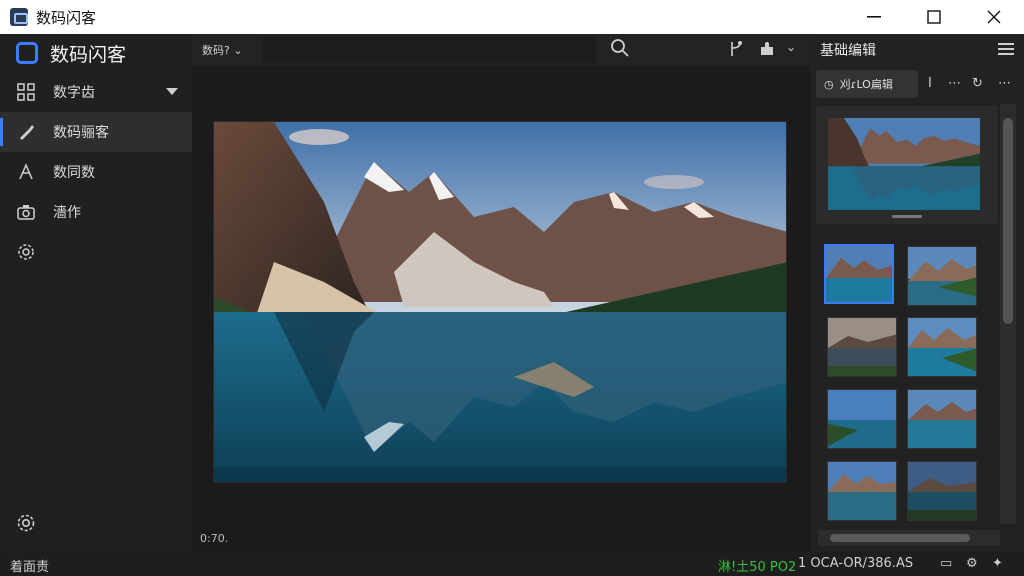  What do you see at coordinates (96, 92) in the screenshot?
I see `sidebar-item-digital: 数字齿` at bounding box center [96, 92].